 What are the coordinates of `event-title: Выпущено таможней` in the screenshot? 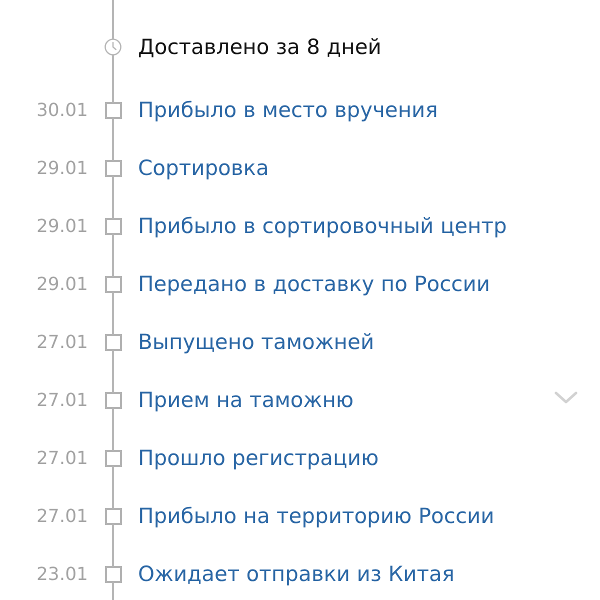 It's located at (256, 342).